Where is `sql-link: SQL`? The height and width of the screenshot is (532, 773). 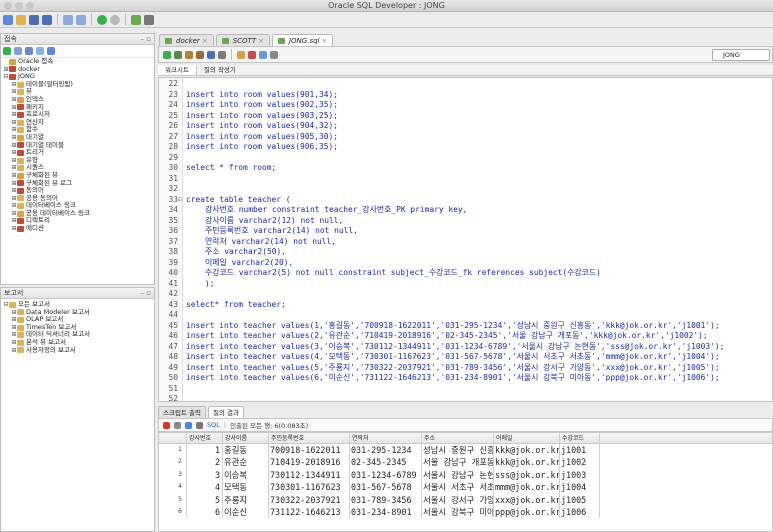
sql-link: SQL is located at coordinates (213, 425).